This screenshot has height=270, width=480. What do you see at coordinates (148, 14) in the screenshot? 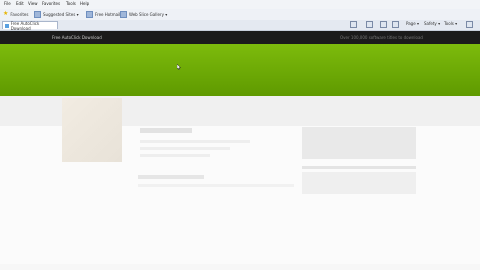
I see `fav-link-label: Web Slice Gallery ▾` at bounding box center [148, 14].